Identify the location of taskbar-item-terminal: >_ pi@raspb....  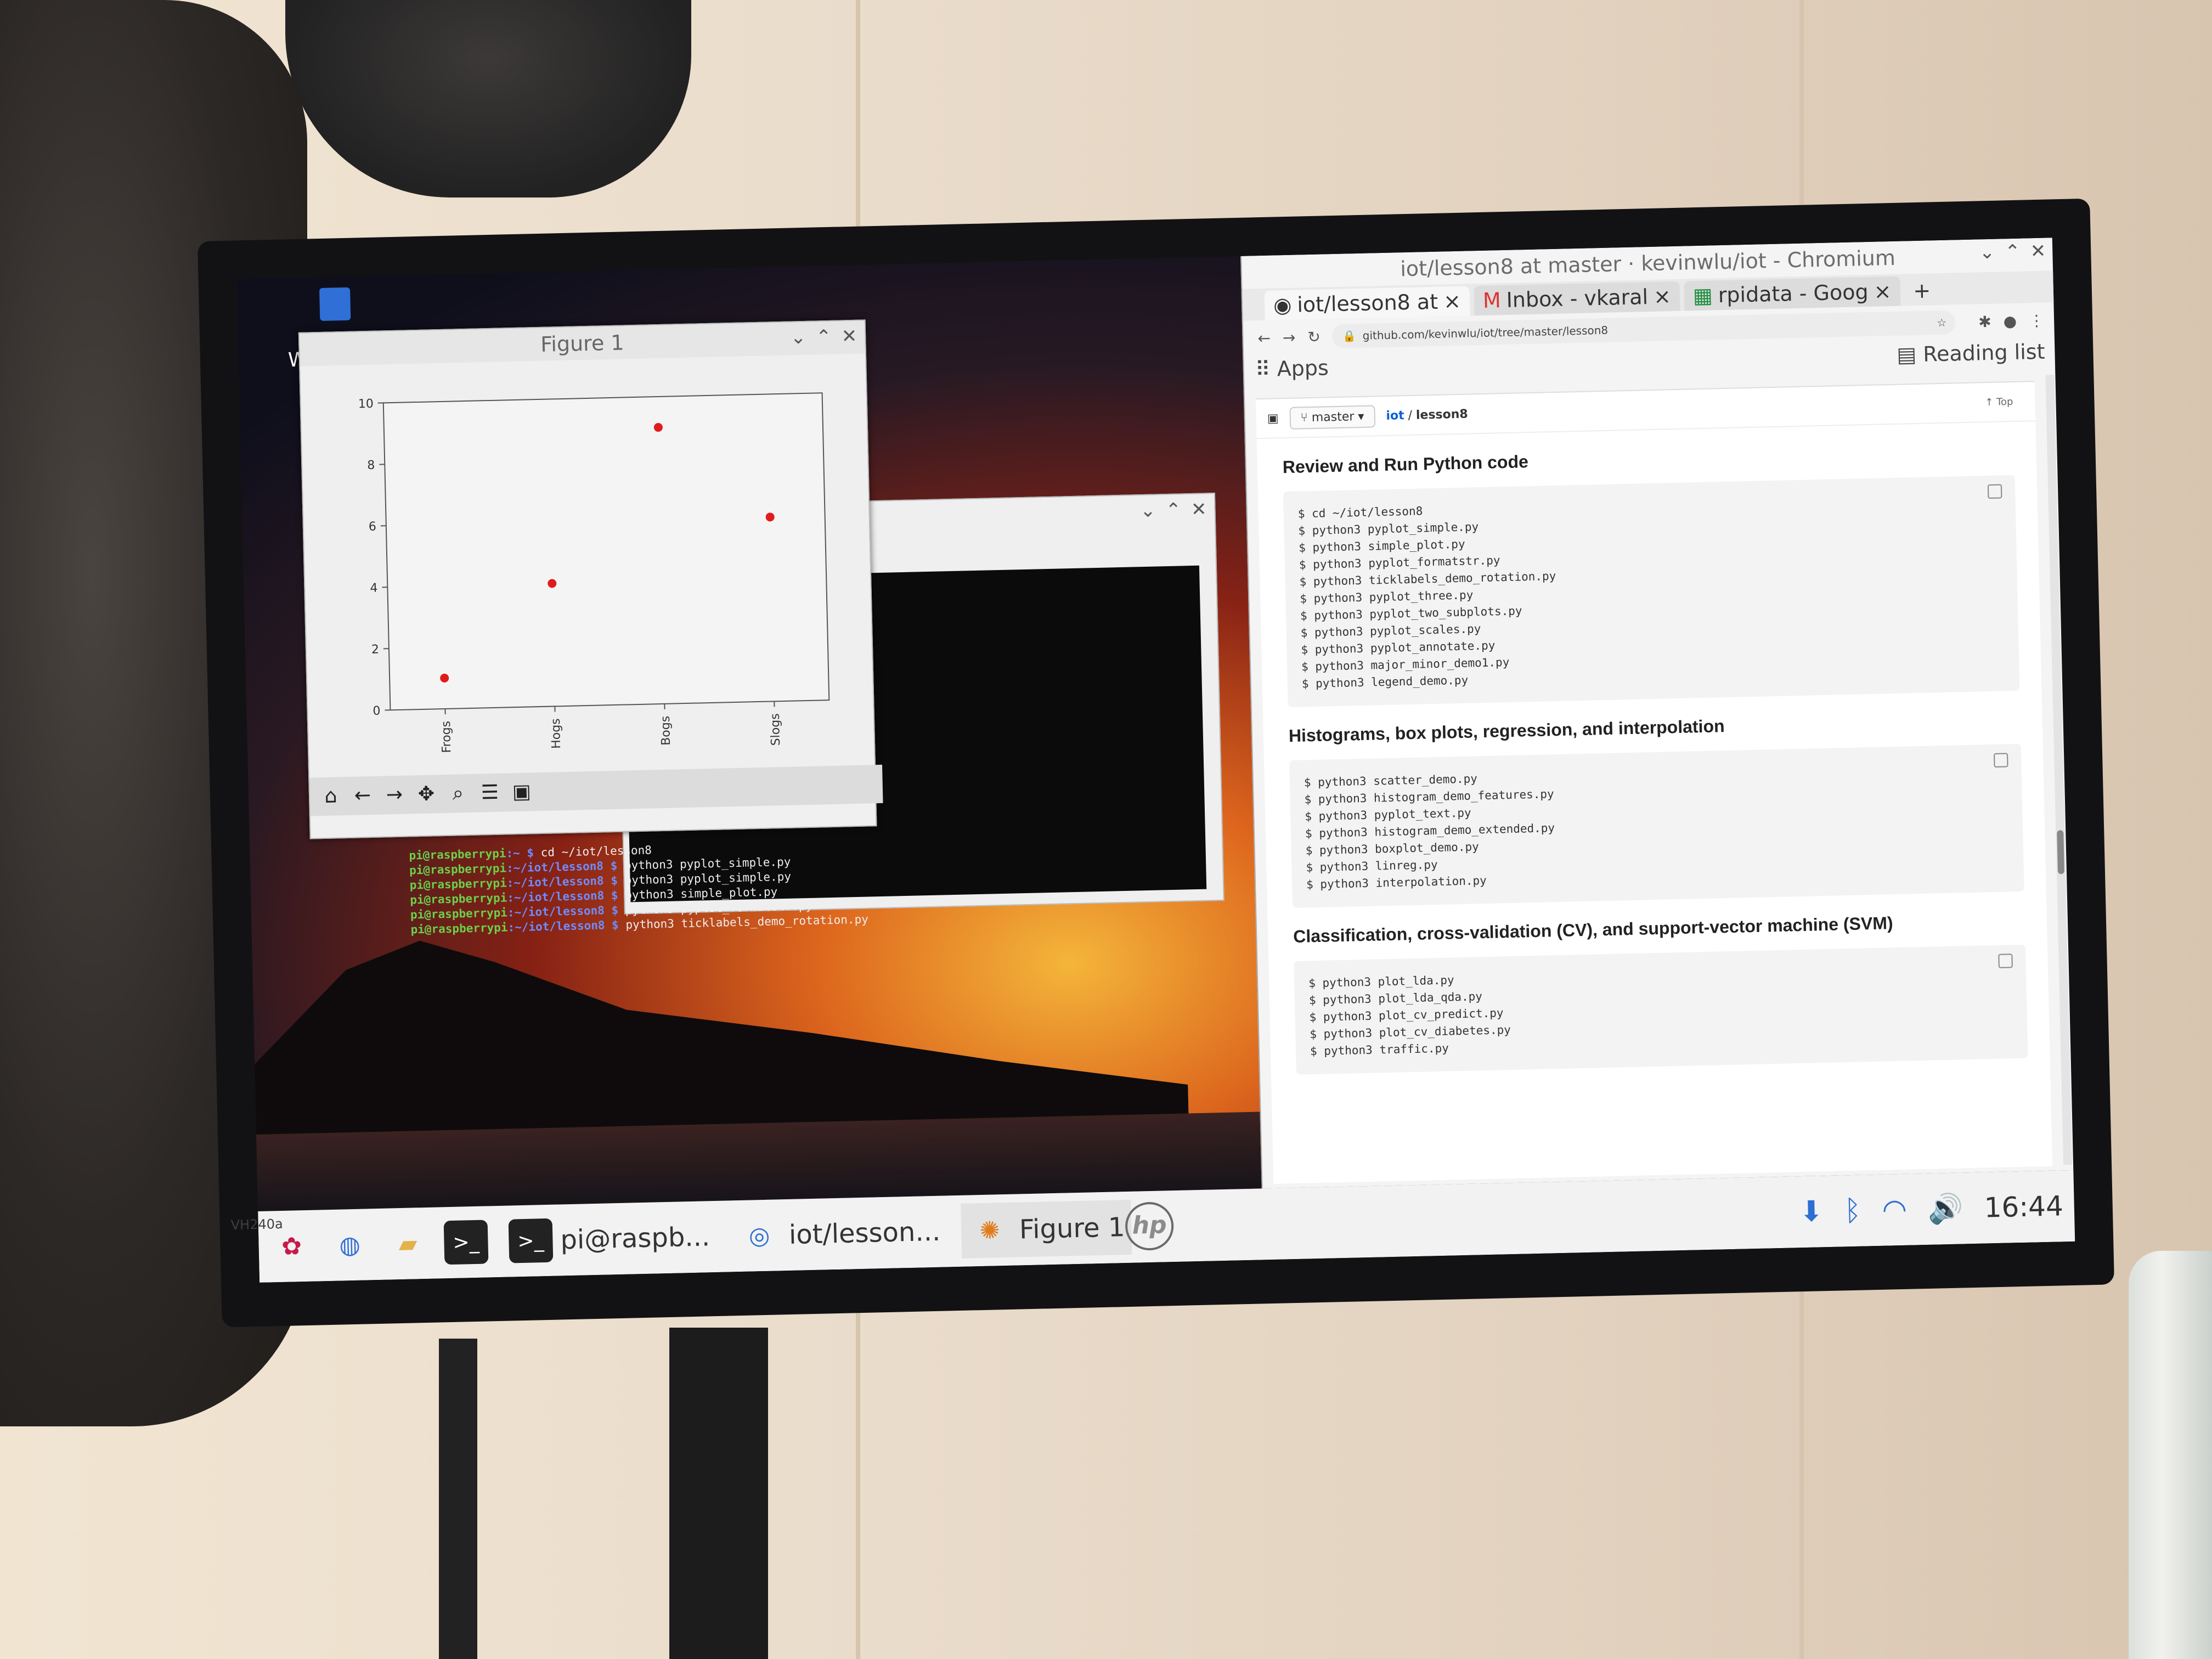
(609, 1239).